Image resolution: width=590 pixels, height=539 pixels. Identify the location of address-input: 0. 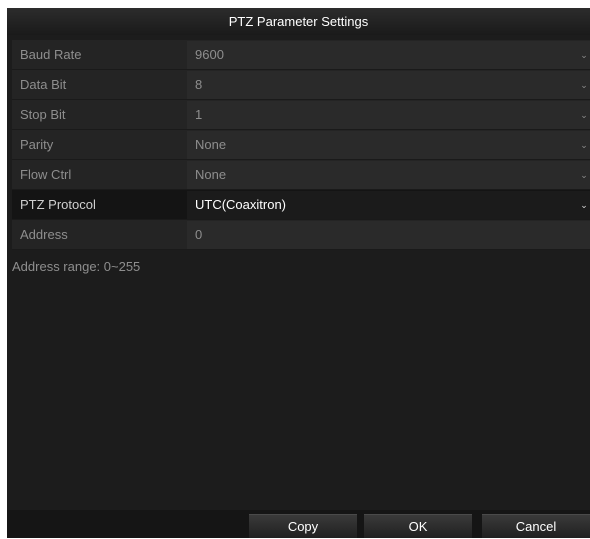
(388, 235).